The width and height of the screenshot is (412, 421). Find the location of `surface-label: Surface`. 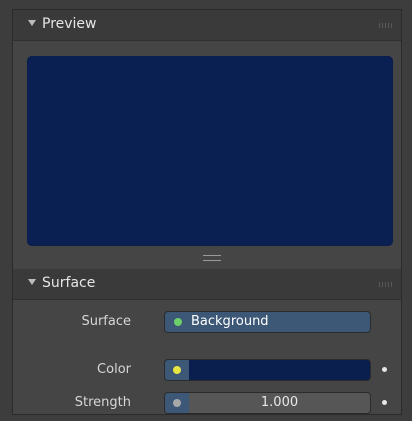

surface-label: Surface is located at coordinates (106, 321).